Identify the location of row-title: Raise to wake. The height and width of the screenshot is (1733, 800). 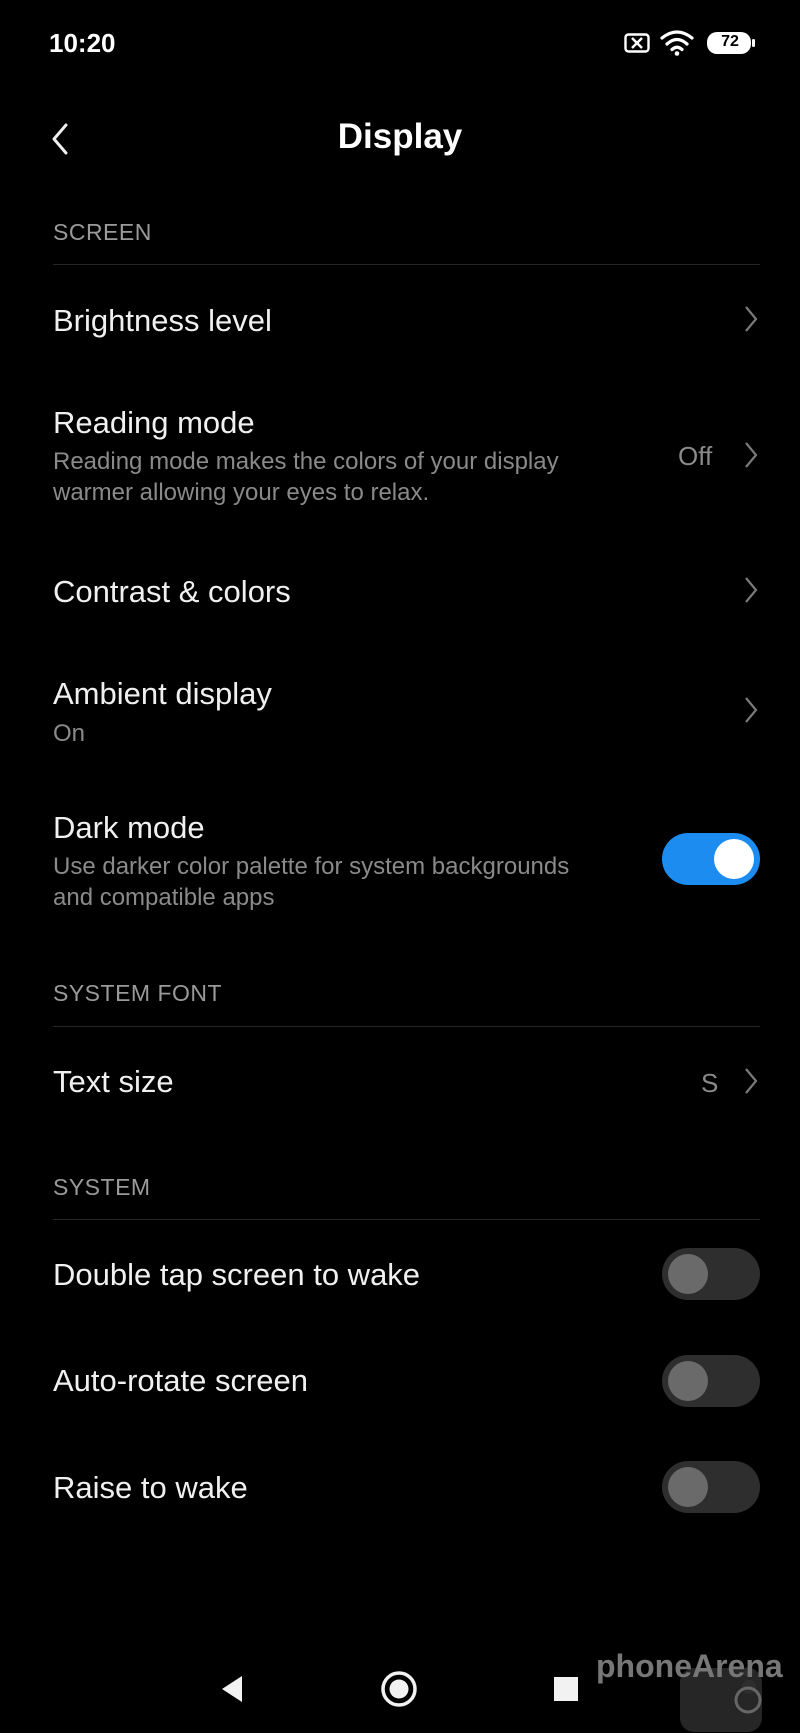
(150, 1487).